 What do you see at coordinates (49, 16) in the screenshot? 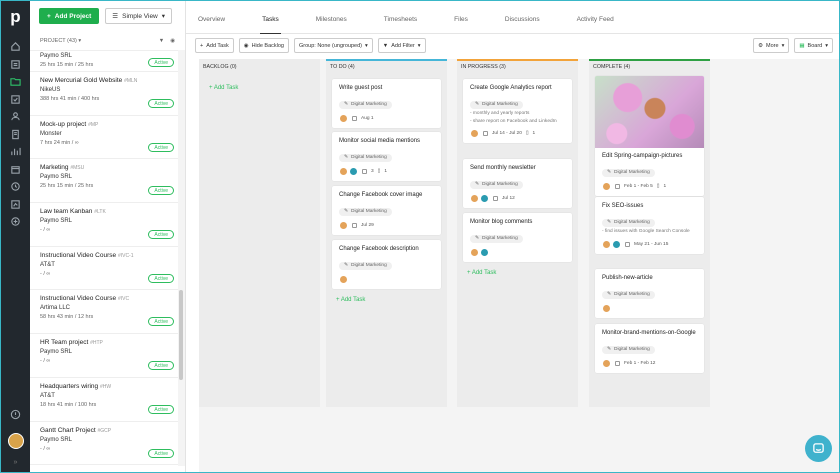
I see `plus-icon: +` at bounding box center [49, 16].